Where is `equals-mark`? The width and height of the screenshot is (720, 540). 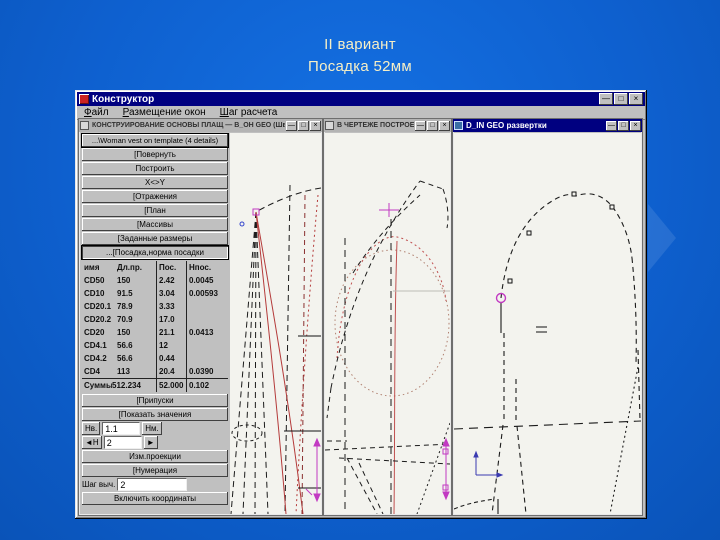 equals-mark is located at coordinates (541, 329).